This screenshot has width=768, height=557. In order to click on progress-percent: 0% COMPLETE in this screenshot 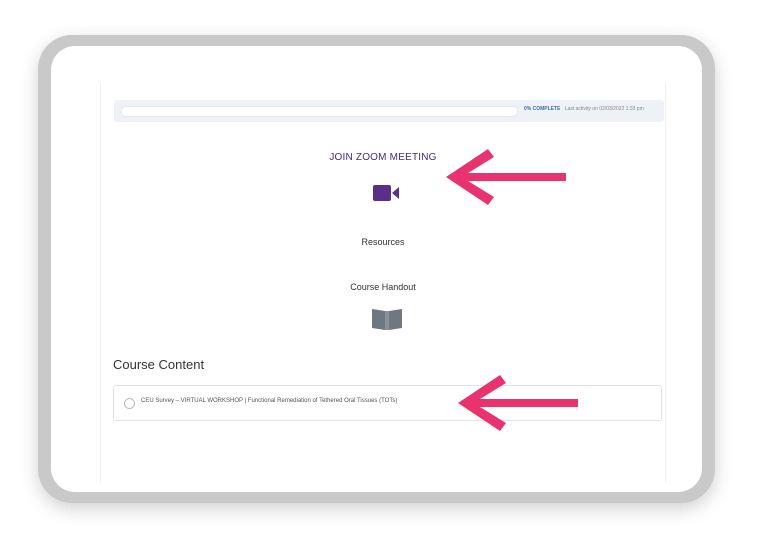, I will do `click(542, 109)`.